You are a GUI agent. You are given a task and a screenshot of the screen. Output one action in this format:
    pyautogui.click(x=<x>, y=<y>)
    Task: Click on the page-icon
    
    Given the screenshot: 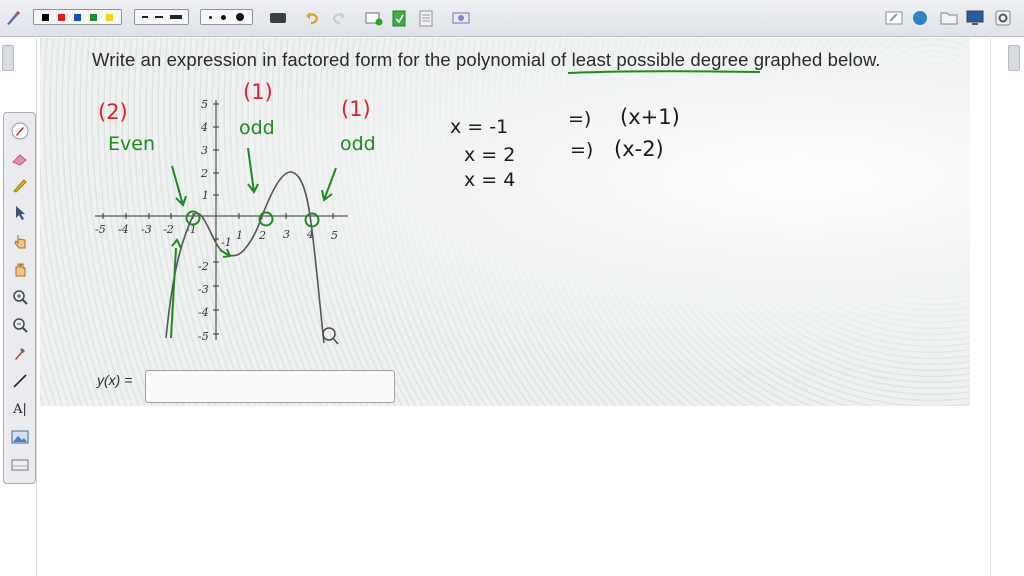 What is the action you would take?
    pyautogui.click(x=426, y=18)
    